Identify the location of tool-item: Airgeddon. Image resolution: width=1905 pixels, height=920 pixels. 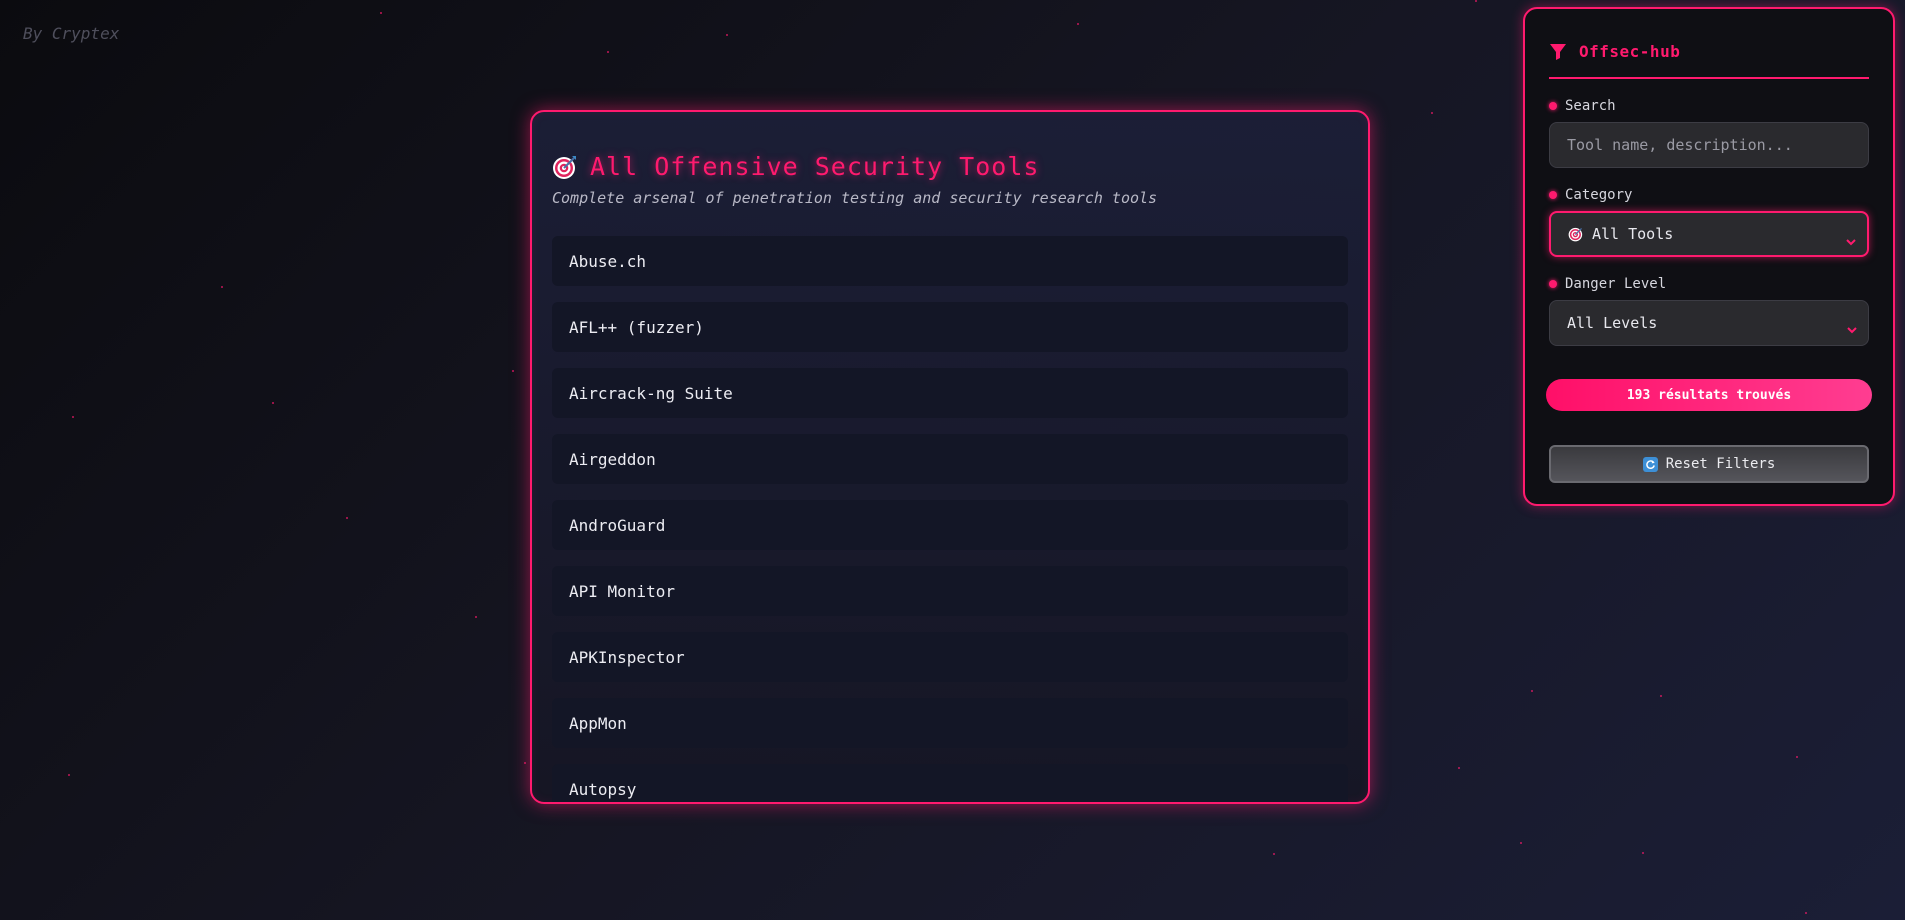
(950, 459).